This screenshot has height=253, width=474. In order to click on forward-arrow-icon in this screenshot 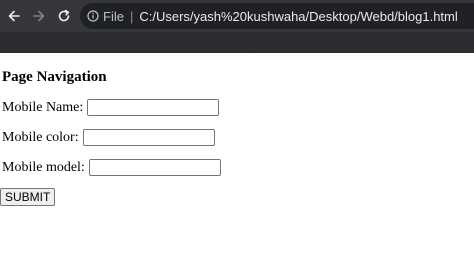, I will do `click(39, 16)`.